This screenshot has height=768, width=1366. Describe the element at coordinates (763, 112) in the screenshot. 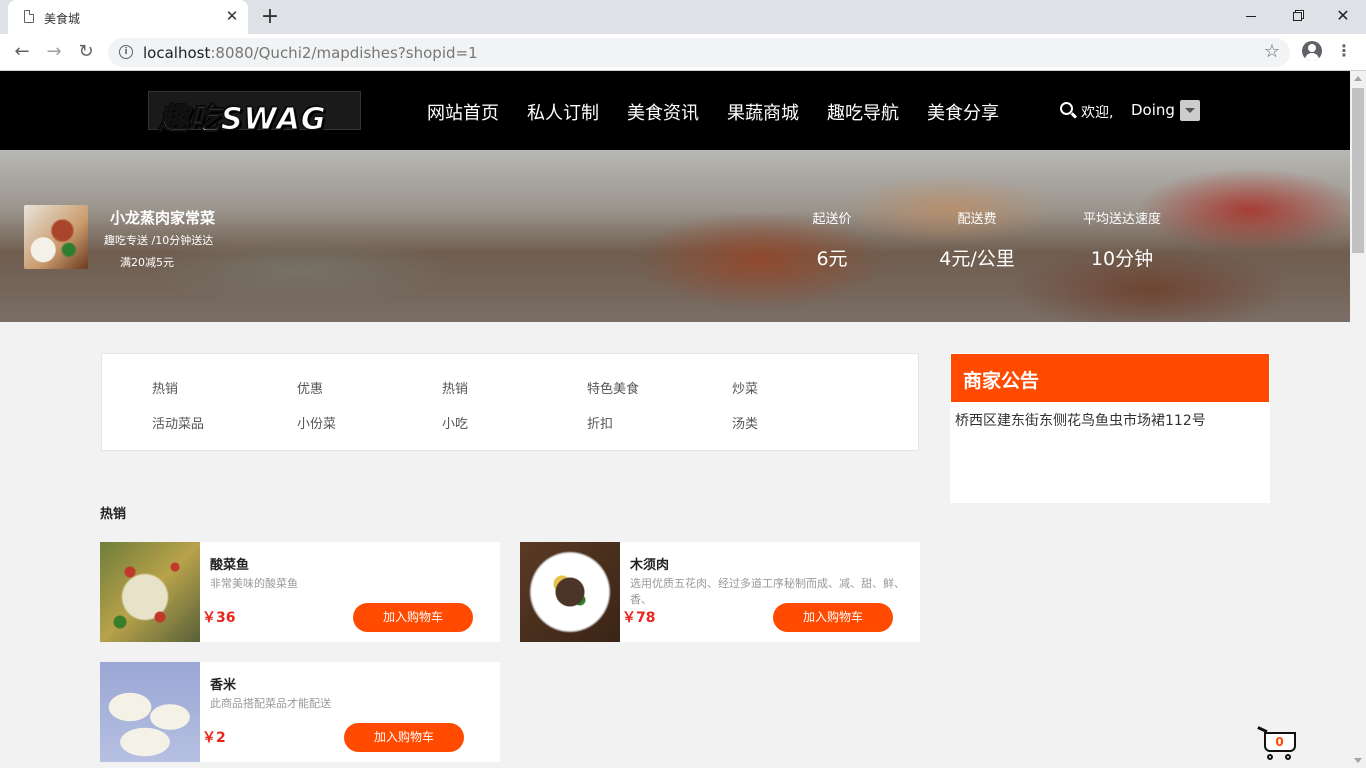

I see `nav-market: 果蔬商城` at that location.